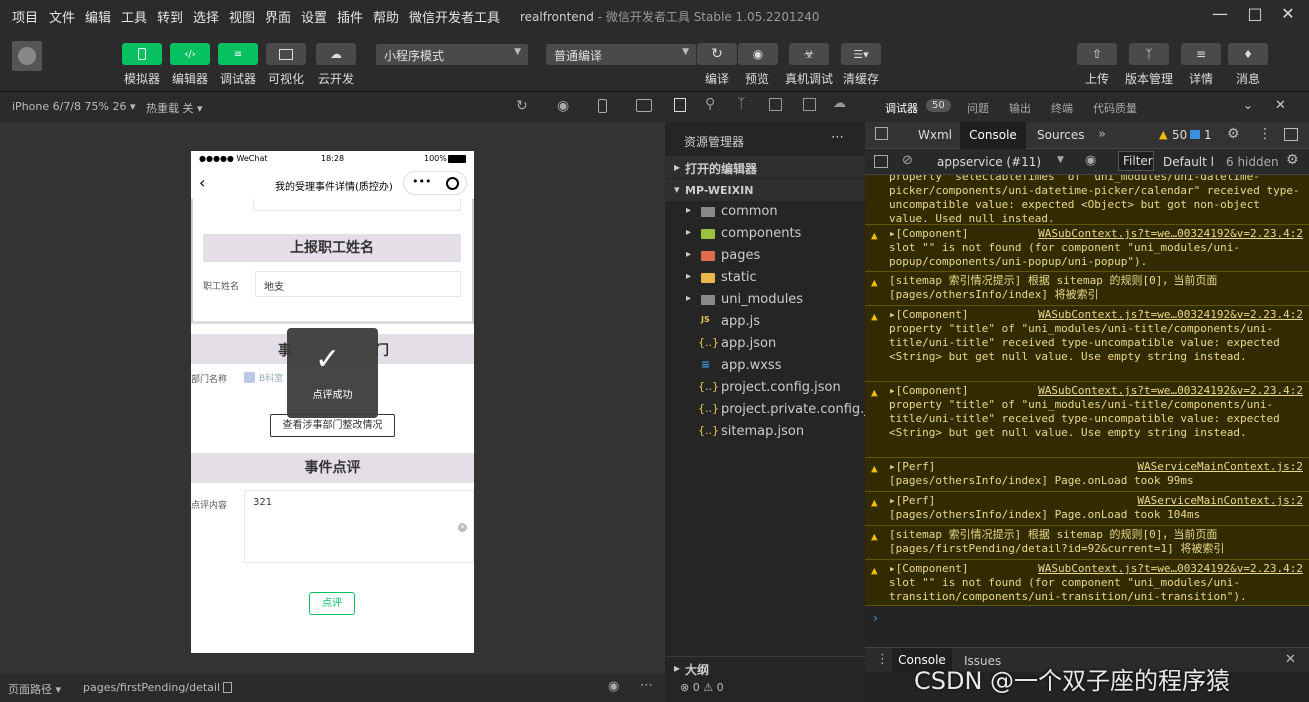 The image size is (1309, 702). What do you see at coordinates (358, 284) in the screenshot?
I see `staff-input: 地支` at bounding box center [358, 284].